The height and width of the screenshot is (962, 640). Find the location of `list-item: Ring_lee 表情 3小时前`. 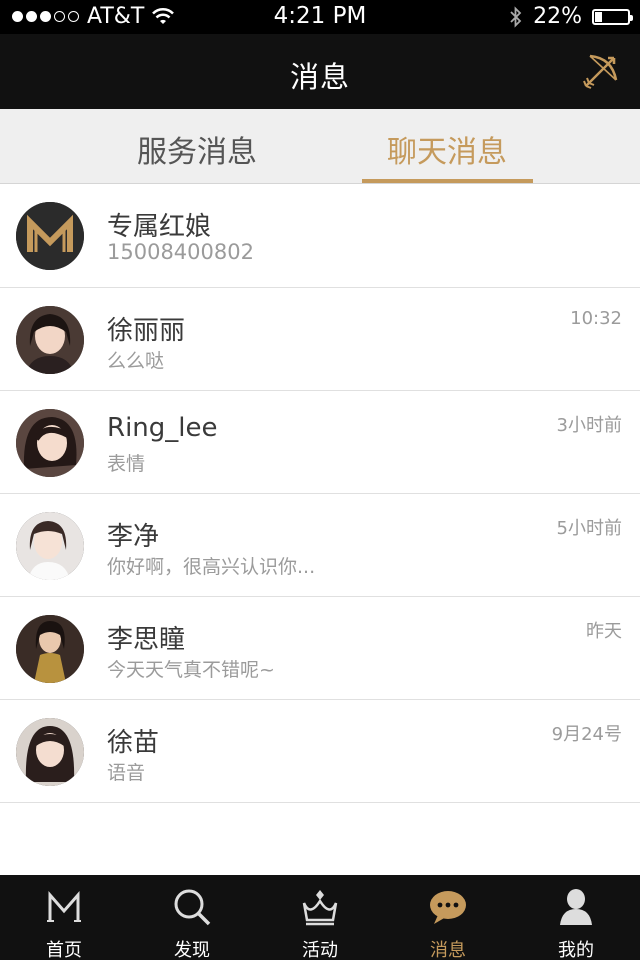

list-item: Ring_lee 表情 3小时前 is located at coordinates (320, 442).